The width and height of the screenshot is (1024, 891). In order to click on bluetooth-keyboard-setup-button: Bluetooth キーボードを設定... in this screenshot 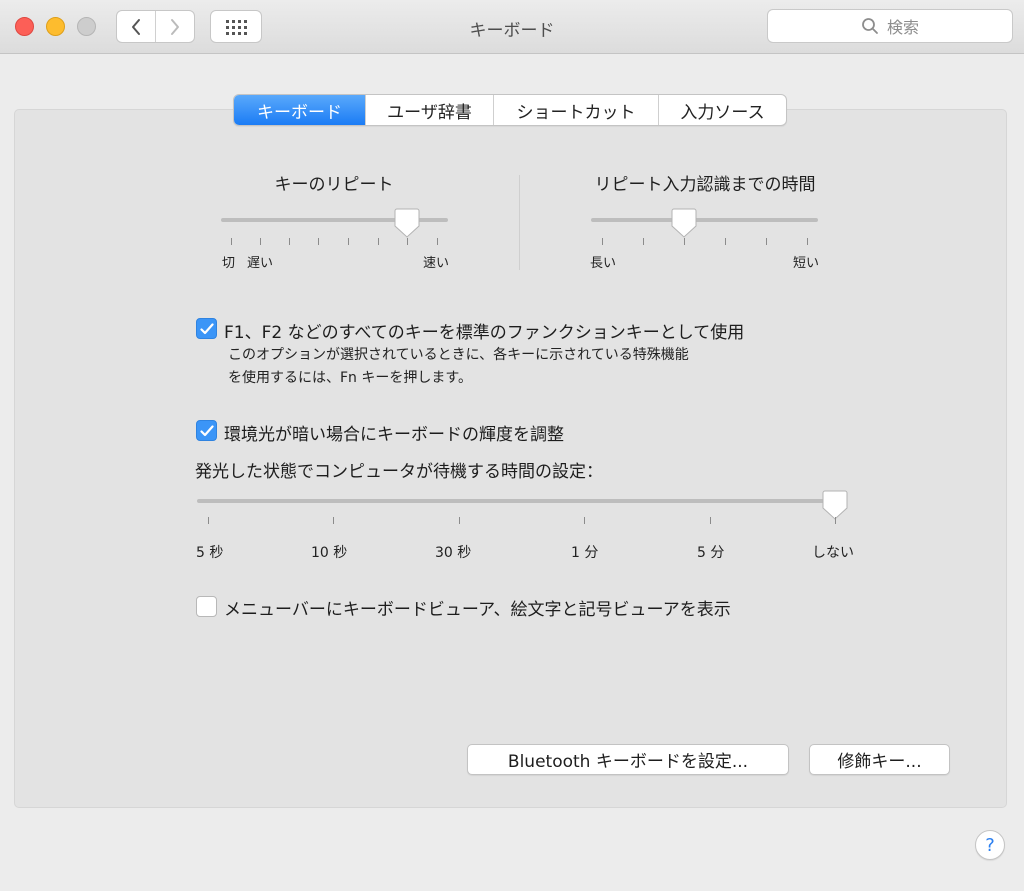, I will do `click(628, 759)`.